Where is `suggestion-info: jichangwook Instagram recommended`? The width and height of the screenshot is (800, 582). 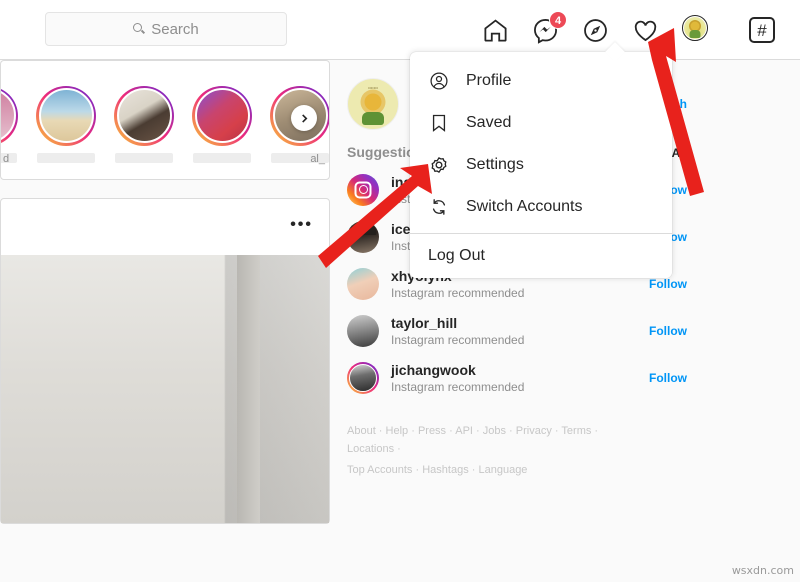
suggestion-info: jichangwook Instagram recommended is located at coordinates (520, 378).